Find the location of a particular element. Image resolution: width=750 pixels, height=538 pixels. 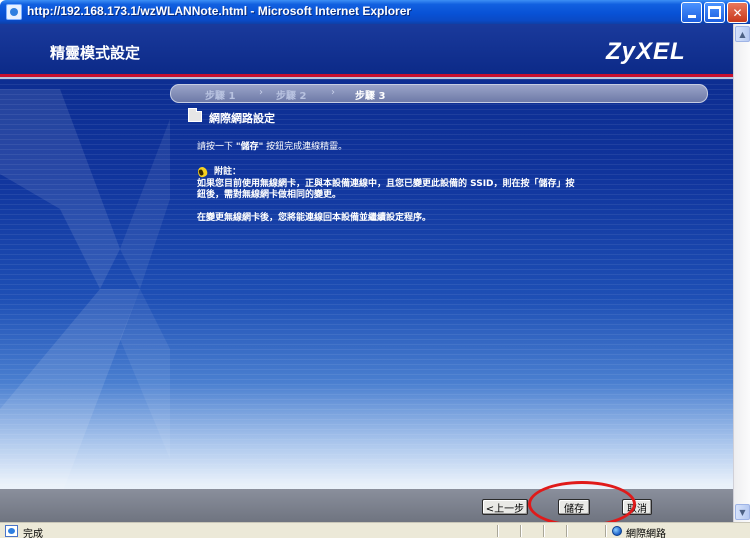

zyxel-logo: ZyXEL is located at coordinates (646, 51).